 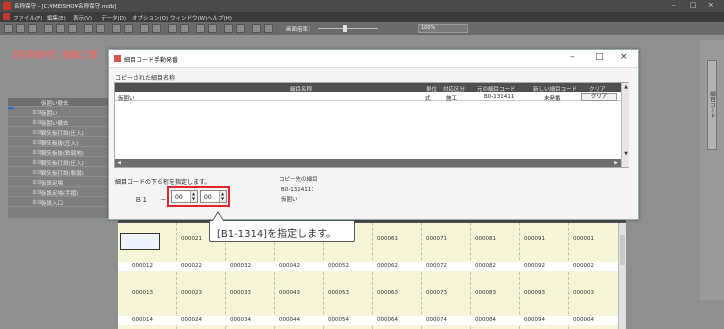 What do you see at coordinates (583, 293) in the screenshot?
I see `grid-cell: 000003` at bounding box center [583, 293].